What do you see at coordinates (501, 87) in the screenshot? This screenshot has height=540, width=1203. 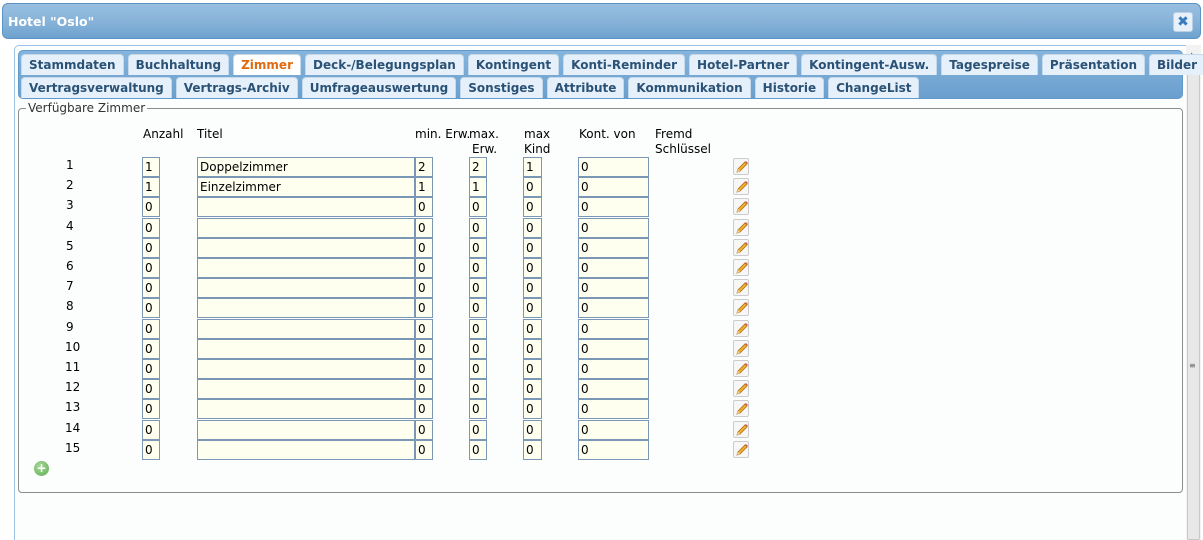 I see `tab-sonstiges: Sonstiges` at bounding box center [501, 87].